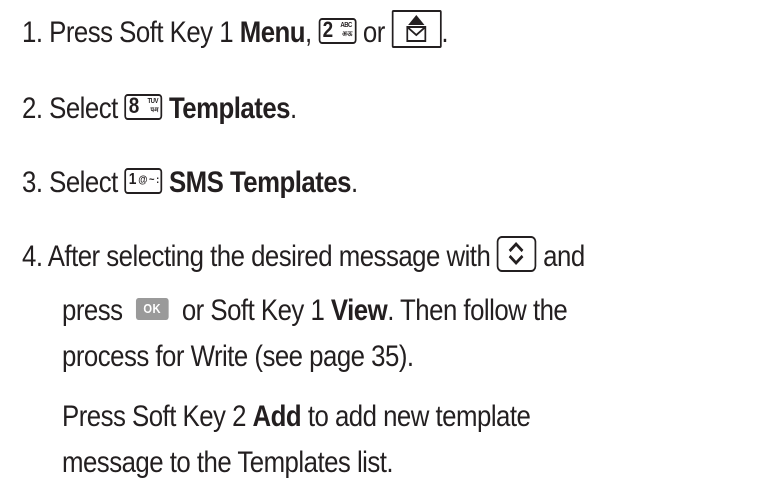  Describe the element at coordinates (272, 32) in the screenshot. I see `menu-label: Menu` at that location.